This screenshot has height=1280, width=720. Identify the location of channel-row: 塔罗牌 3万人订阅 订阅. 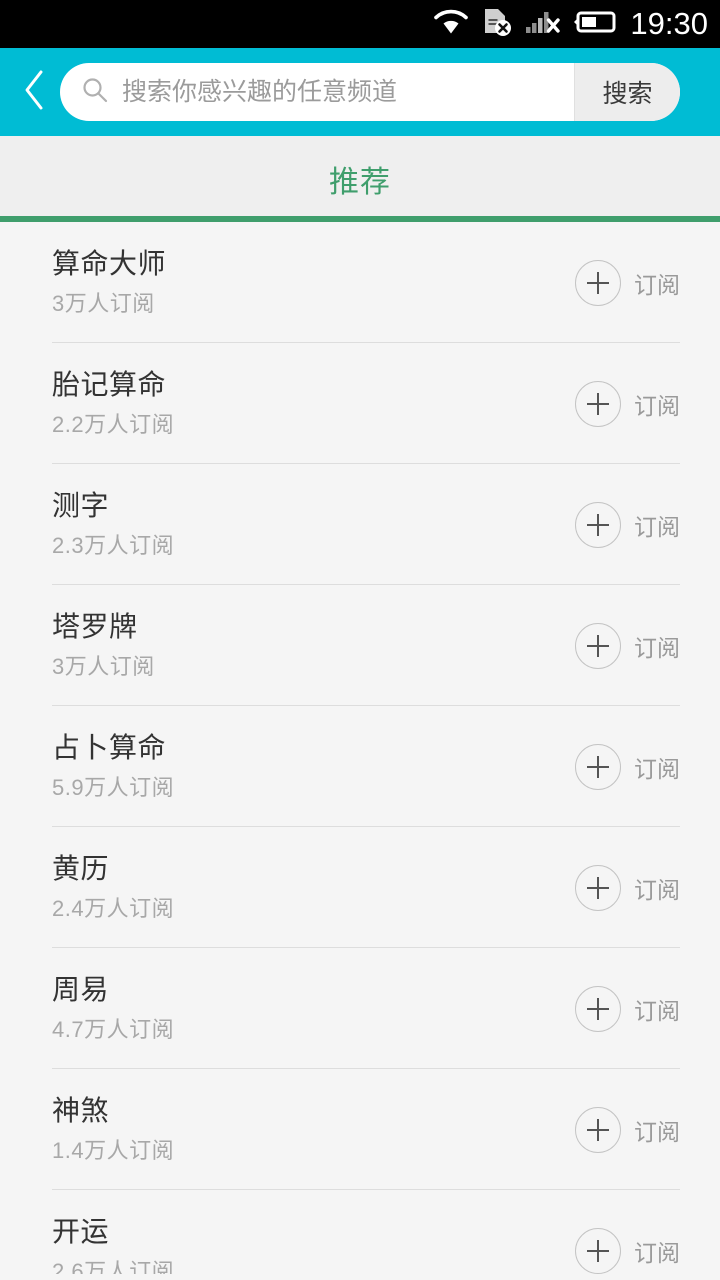
(360, 645).